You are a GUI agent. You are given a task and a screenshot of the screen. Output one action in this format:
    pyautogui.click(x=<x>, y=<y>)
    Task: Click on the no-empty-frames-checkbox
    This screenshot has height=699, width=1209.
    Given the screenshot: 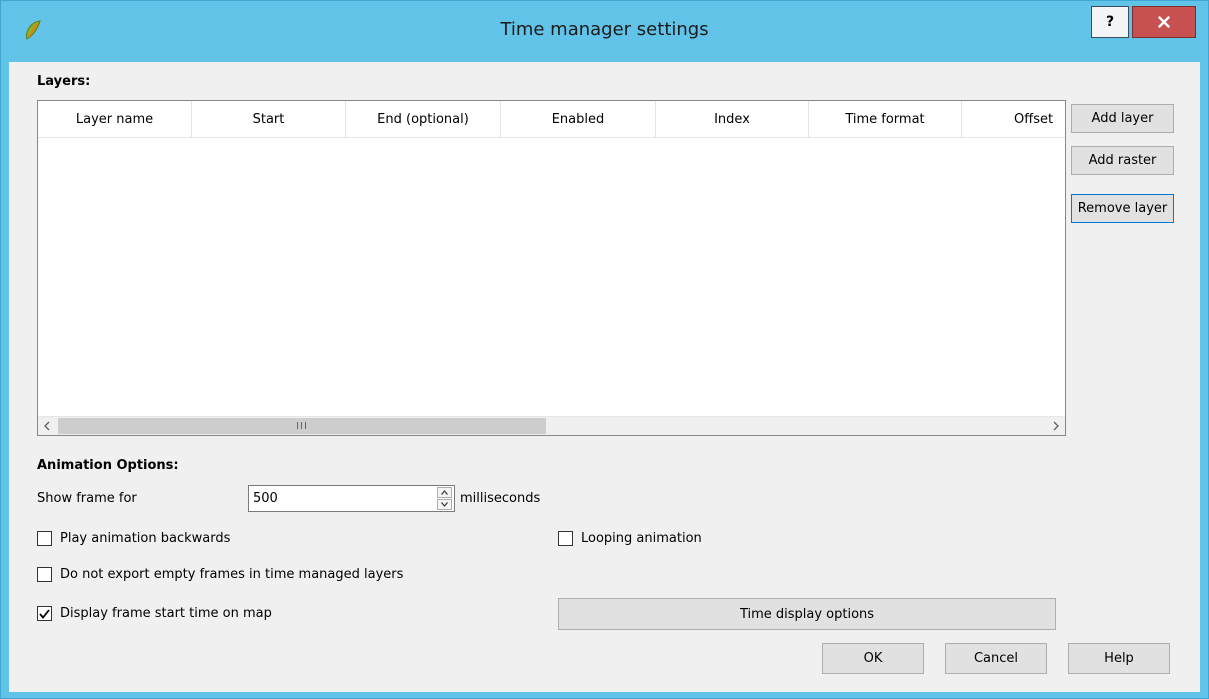 What is the action you would take?
    pyautogui.click(x=44, y=574)
    